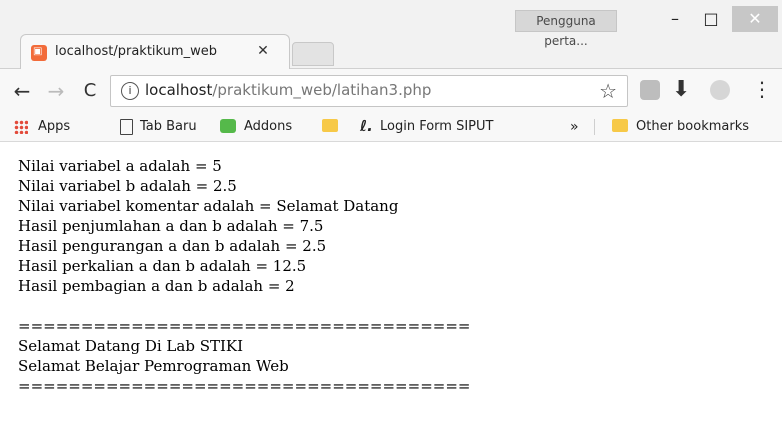 This screenshot has height=446, width=782. What do you see at coordinates (168, 126) in the screenshot?
I see `bookmark-tab-baru: Tab Baru` at bounding box center [168, 126].